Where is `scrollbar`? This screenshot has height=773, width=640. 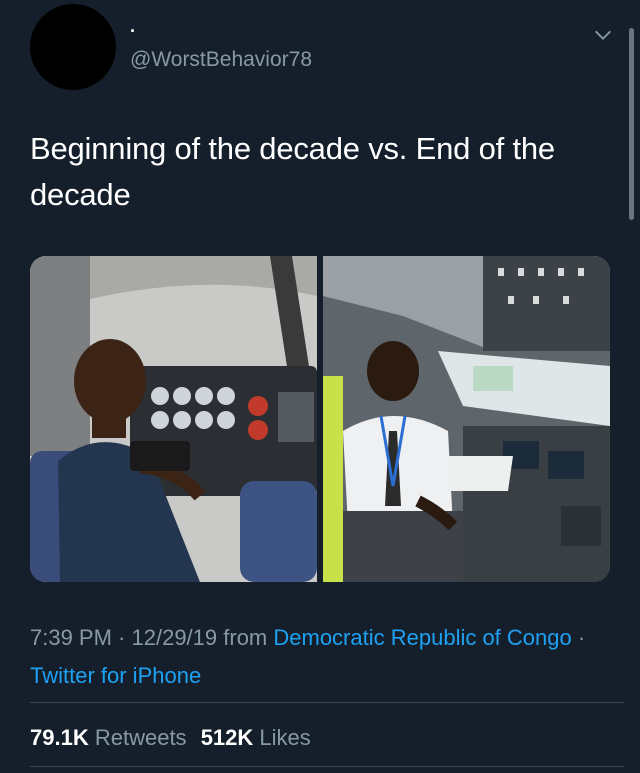 scrollbar is located at coordinates (631, 124).